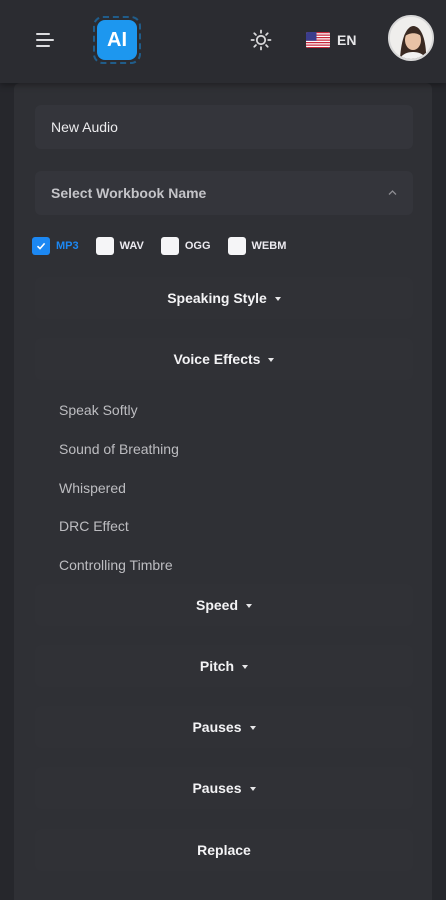  I want to click on replace-label: Replace, so click(224, 850).